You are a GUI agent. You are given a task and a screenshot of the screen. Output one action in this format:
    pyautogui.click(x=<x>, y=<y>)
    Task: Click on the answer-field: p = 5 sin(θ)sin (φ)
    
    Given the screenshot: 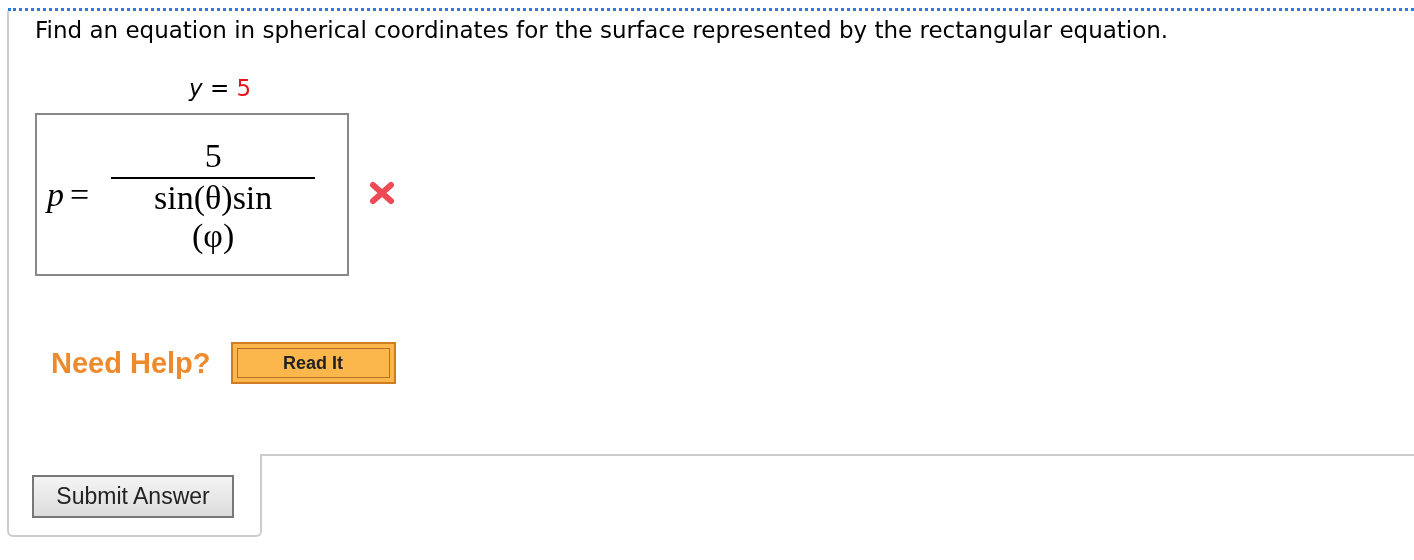 What is the action you would take?
    pyautogui.click(x=192, y=194)
    